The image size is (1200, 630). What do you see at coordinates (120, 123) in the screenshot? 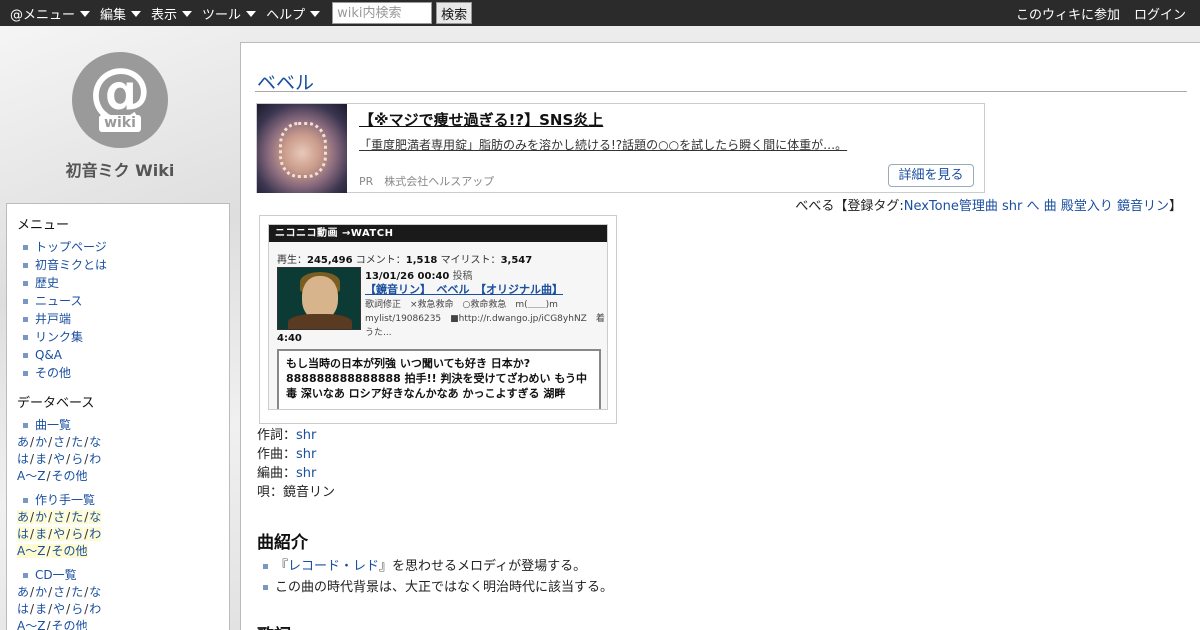
I see `logo-word: wiki` at bounding box center [120, 123].